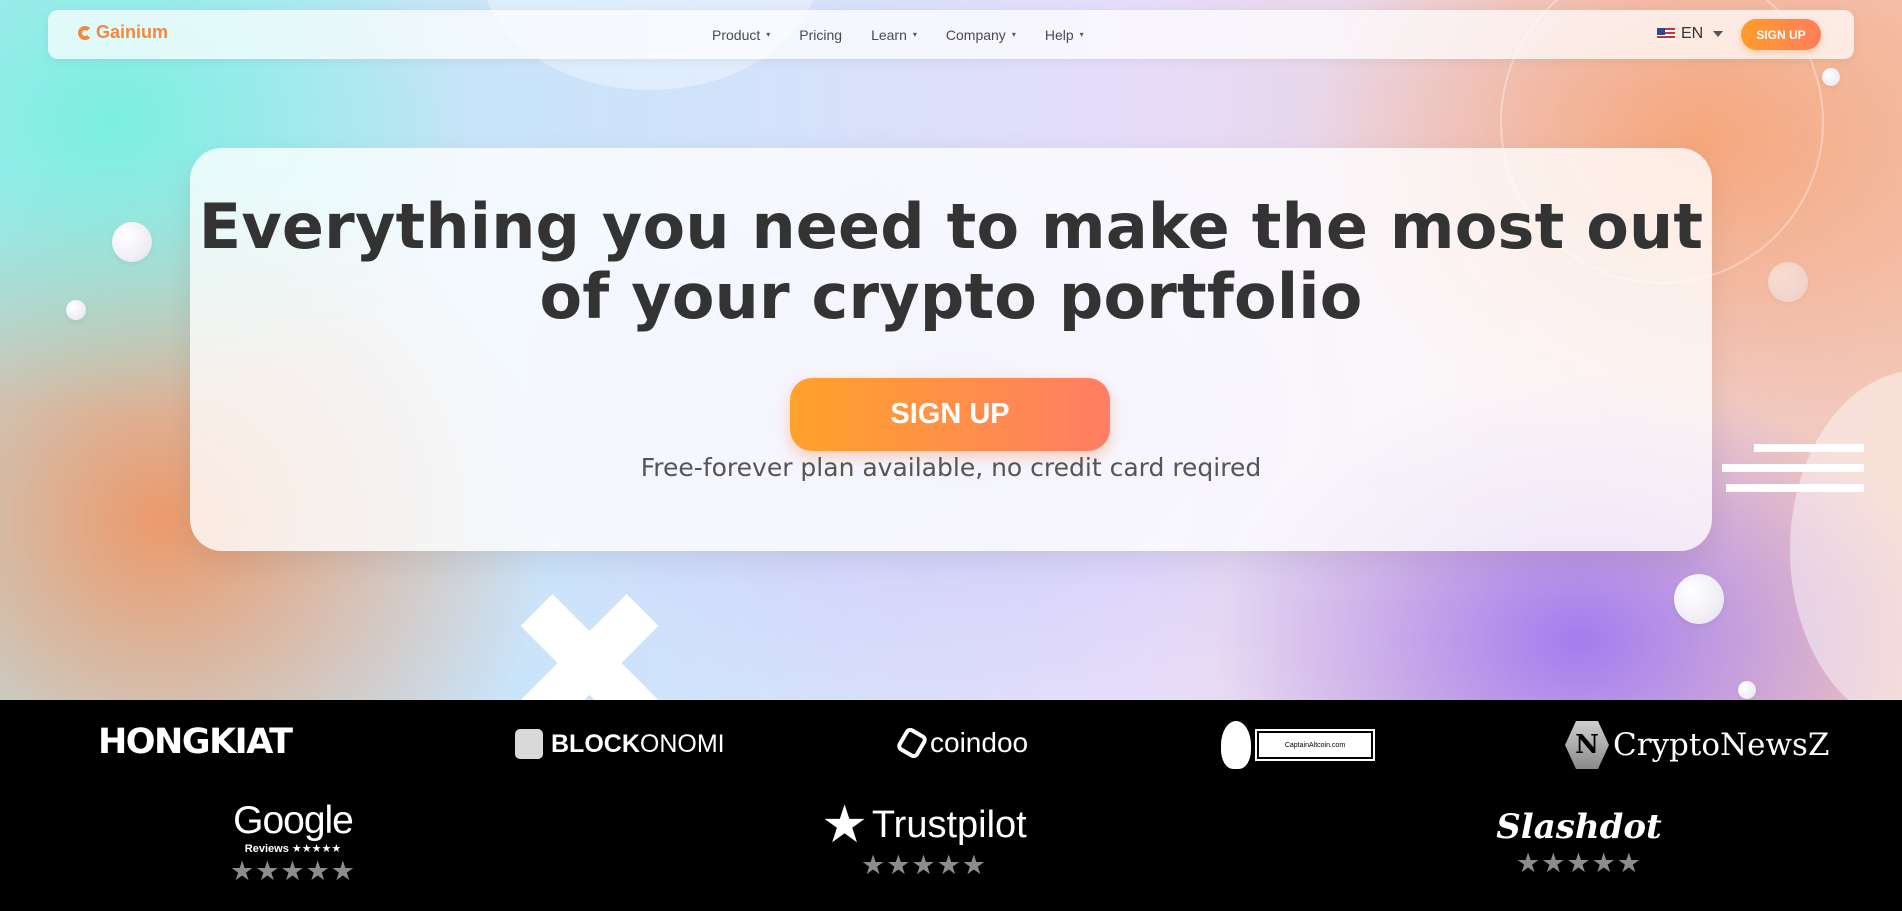 The width and height of the screenshot is (1902, 911). Describe the element at coordinates (1781, 34) in the screenshot. I see `nav-signup-button: SIGN UP` at that location.